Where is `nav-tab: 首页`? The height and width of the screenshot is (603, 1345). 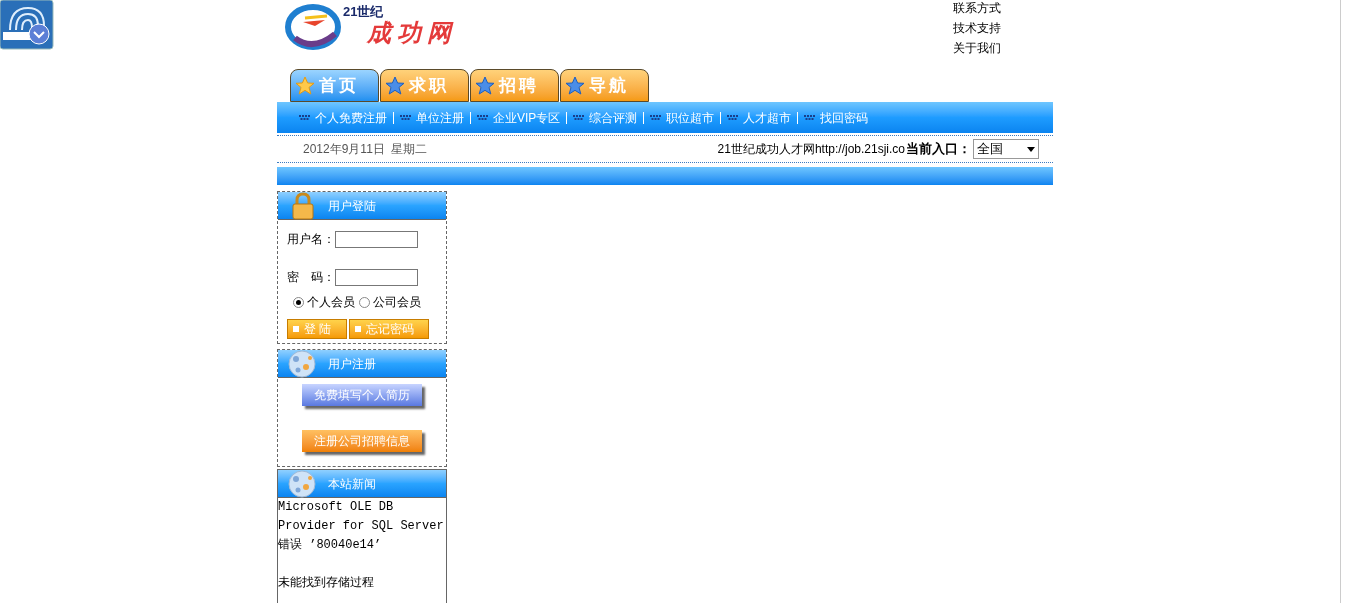 nav-tab: 首页 is located at coordinates (334, 85).